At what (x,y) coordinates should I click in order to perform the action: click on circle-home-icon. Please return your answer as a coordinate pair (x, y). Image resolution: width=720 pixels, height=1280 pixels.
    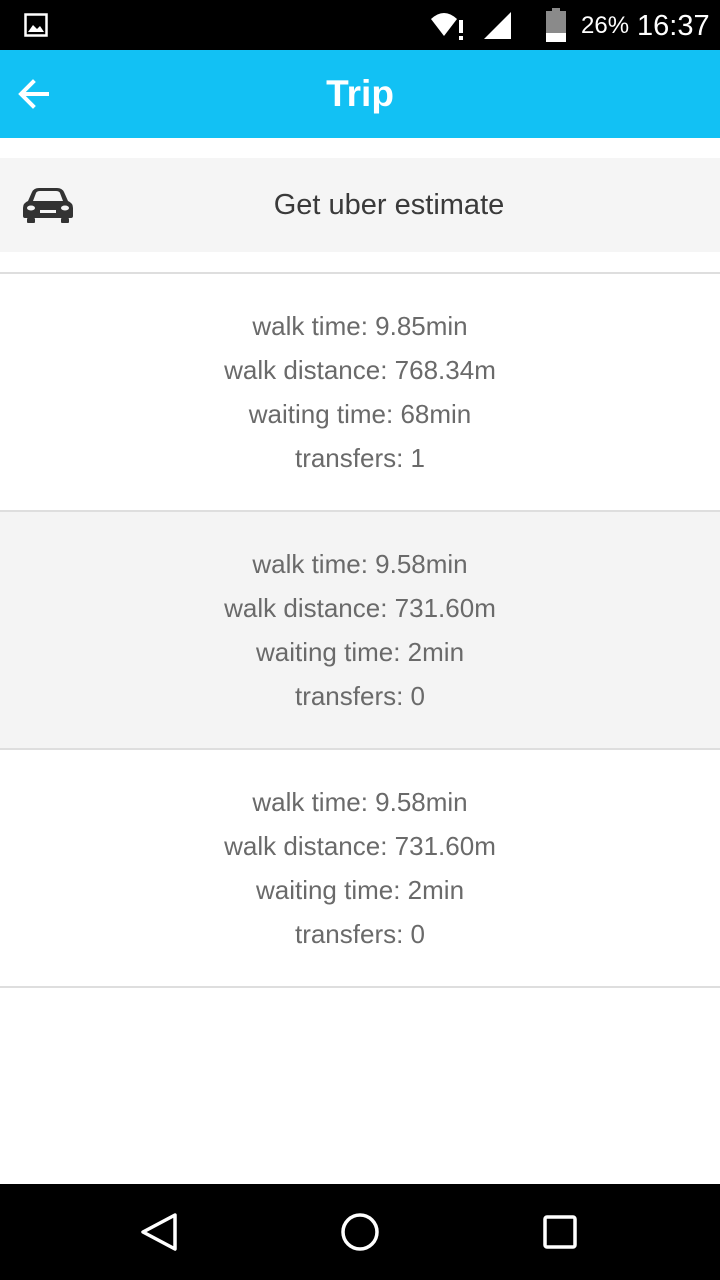
    Looking at the image, I should click on (360, 1232).